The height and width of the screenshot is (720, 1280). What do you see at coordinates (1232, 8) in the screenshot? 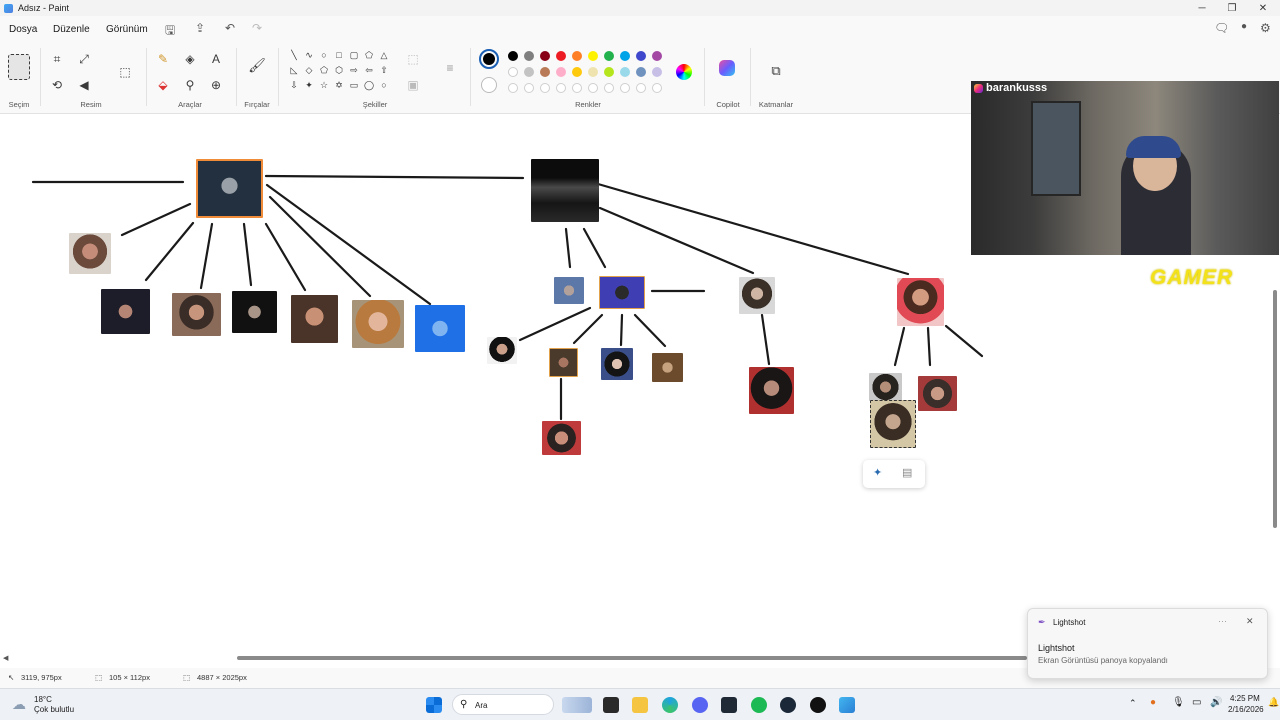
I see `maximize-button: ❐` at bounding box center [1232, 8].